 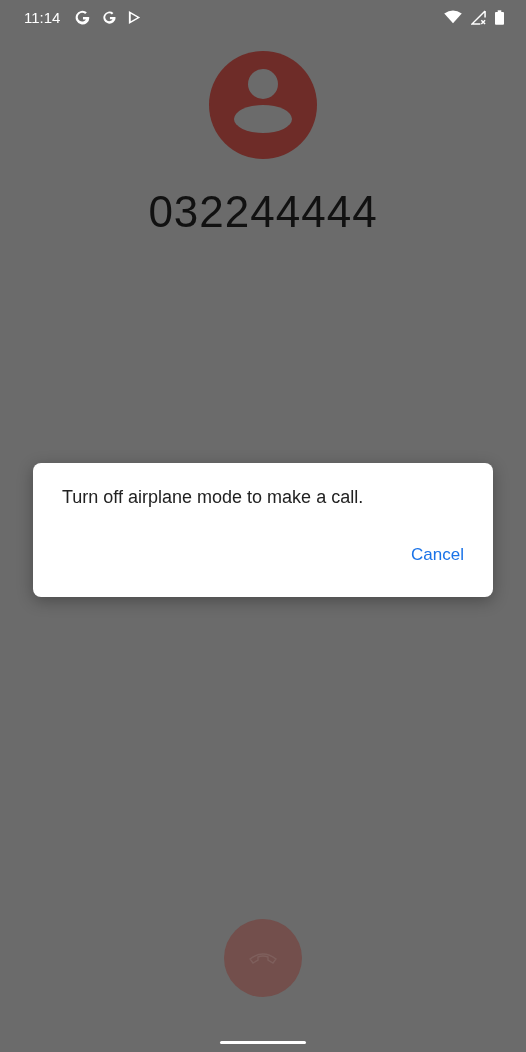 What do you see at coordinates (135, 17) in the screenshot?
I see `play-icon` at bounding box center [135, 17].